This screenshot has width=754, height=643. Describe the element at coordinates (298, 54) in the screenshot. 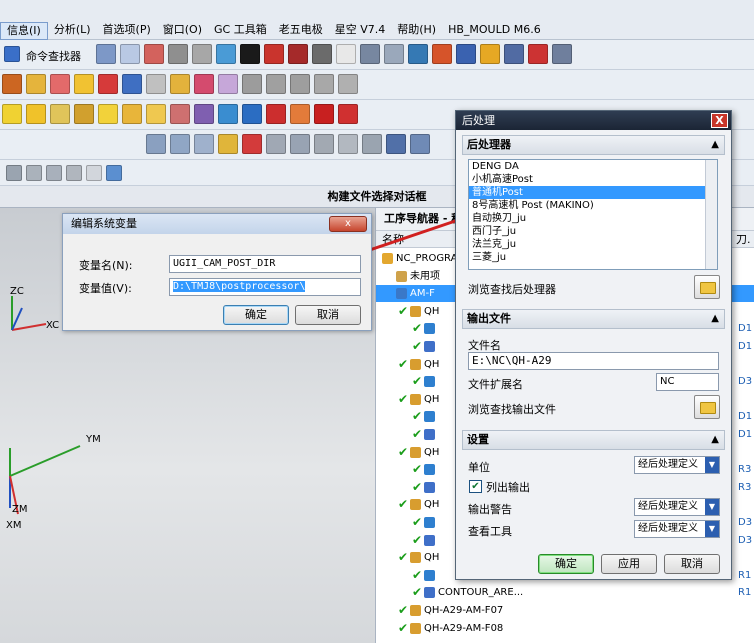

I see `section-edit-icon` at that location.